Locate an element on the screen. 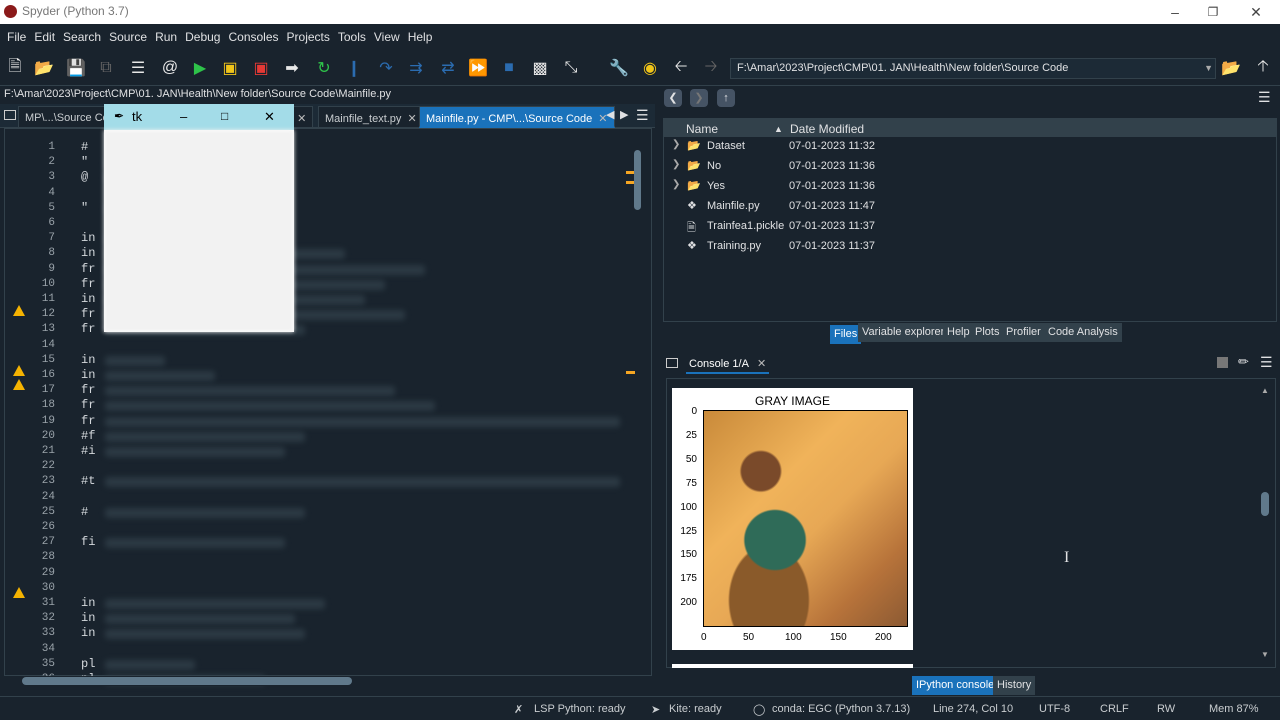 Image resolution: width=1280 pixels, height=720 pixels. tab-help: Help is located at coordinates (958, 332).